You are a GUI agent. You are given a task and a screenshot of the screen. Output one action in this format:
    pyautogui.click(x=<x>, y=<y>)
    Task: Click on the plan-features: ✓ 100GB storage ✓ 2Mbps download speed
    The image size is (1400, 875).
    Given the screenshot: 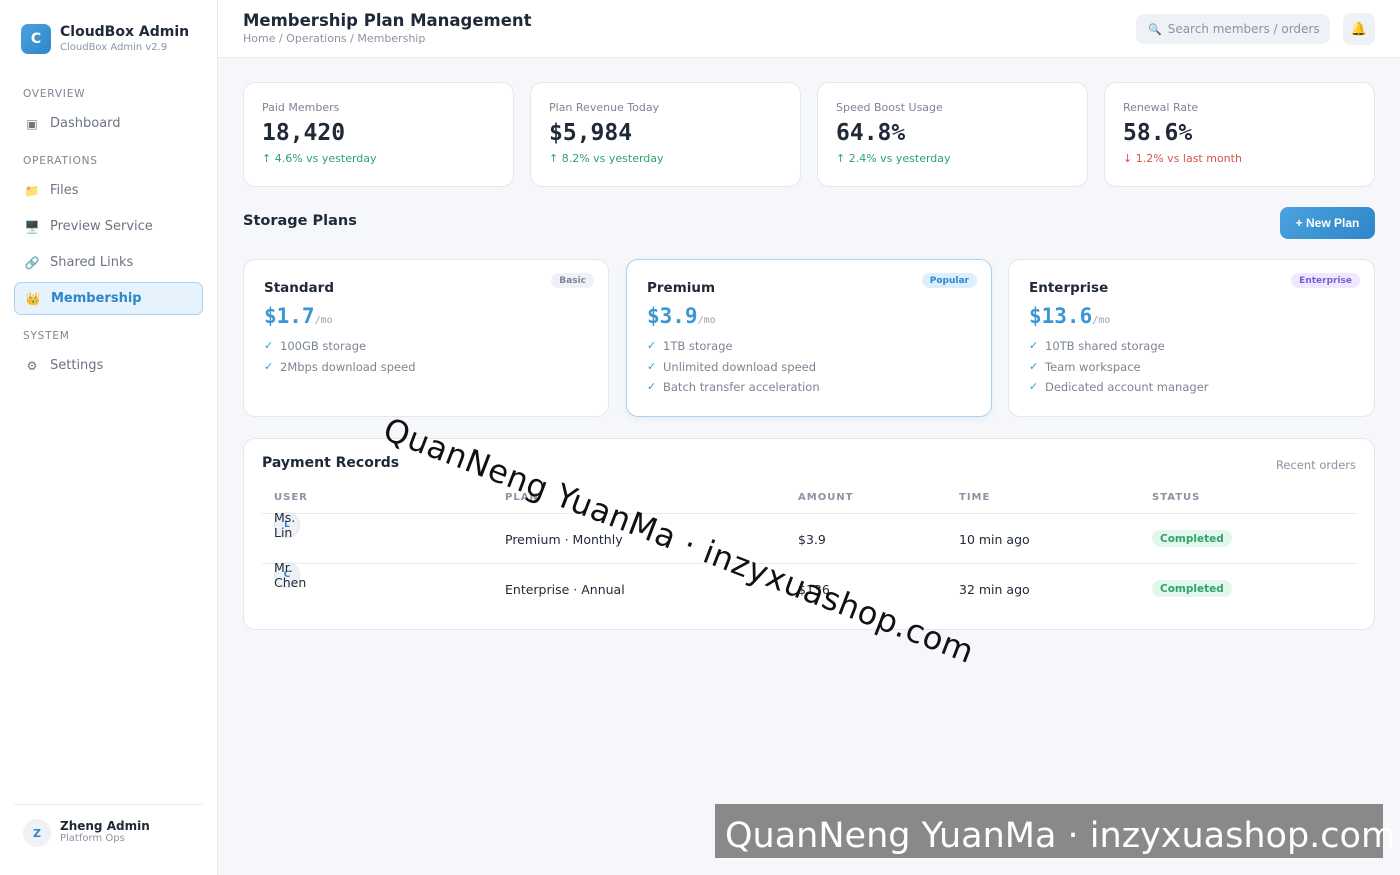 What is the action you would take?
    pyautogui.click(x=426, y=356)
    